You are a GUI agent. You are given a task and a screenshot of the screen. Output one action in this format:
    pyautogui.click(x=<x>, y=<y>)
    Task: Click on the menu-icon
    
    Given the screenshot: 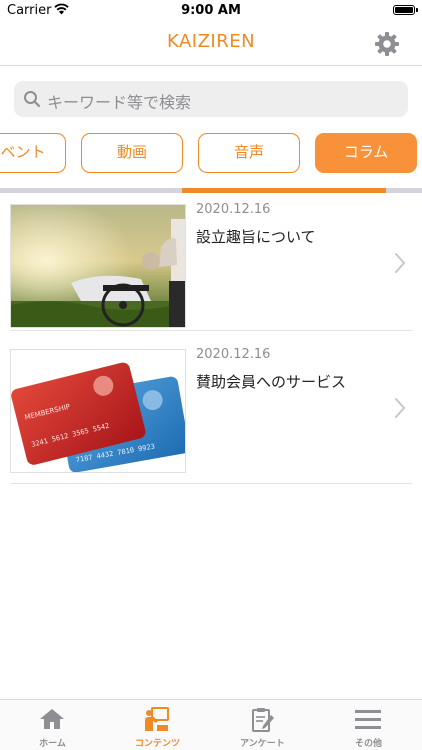 What is the action you would take?
    pyautogui.click(x=368, y=719)
    